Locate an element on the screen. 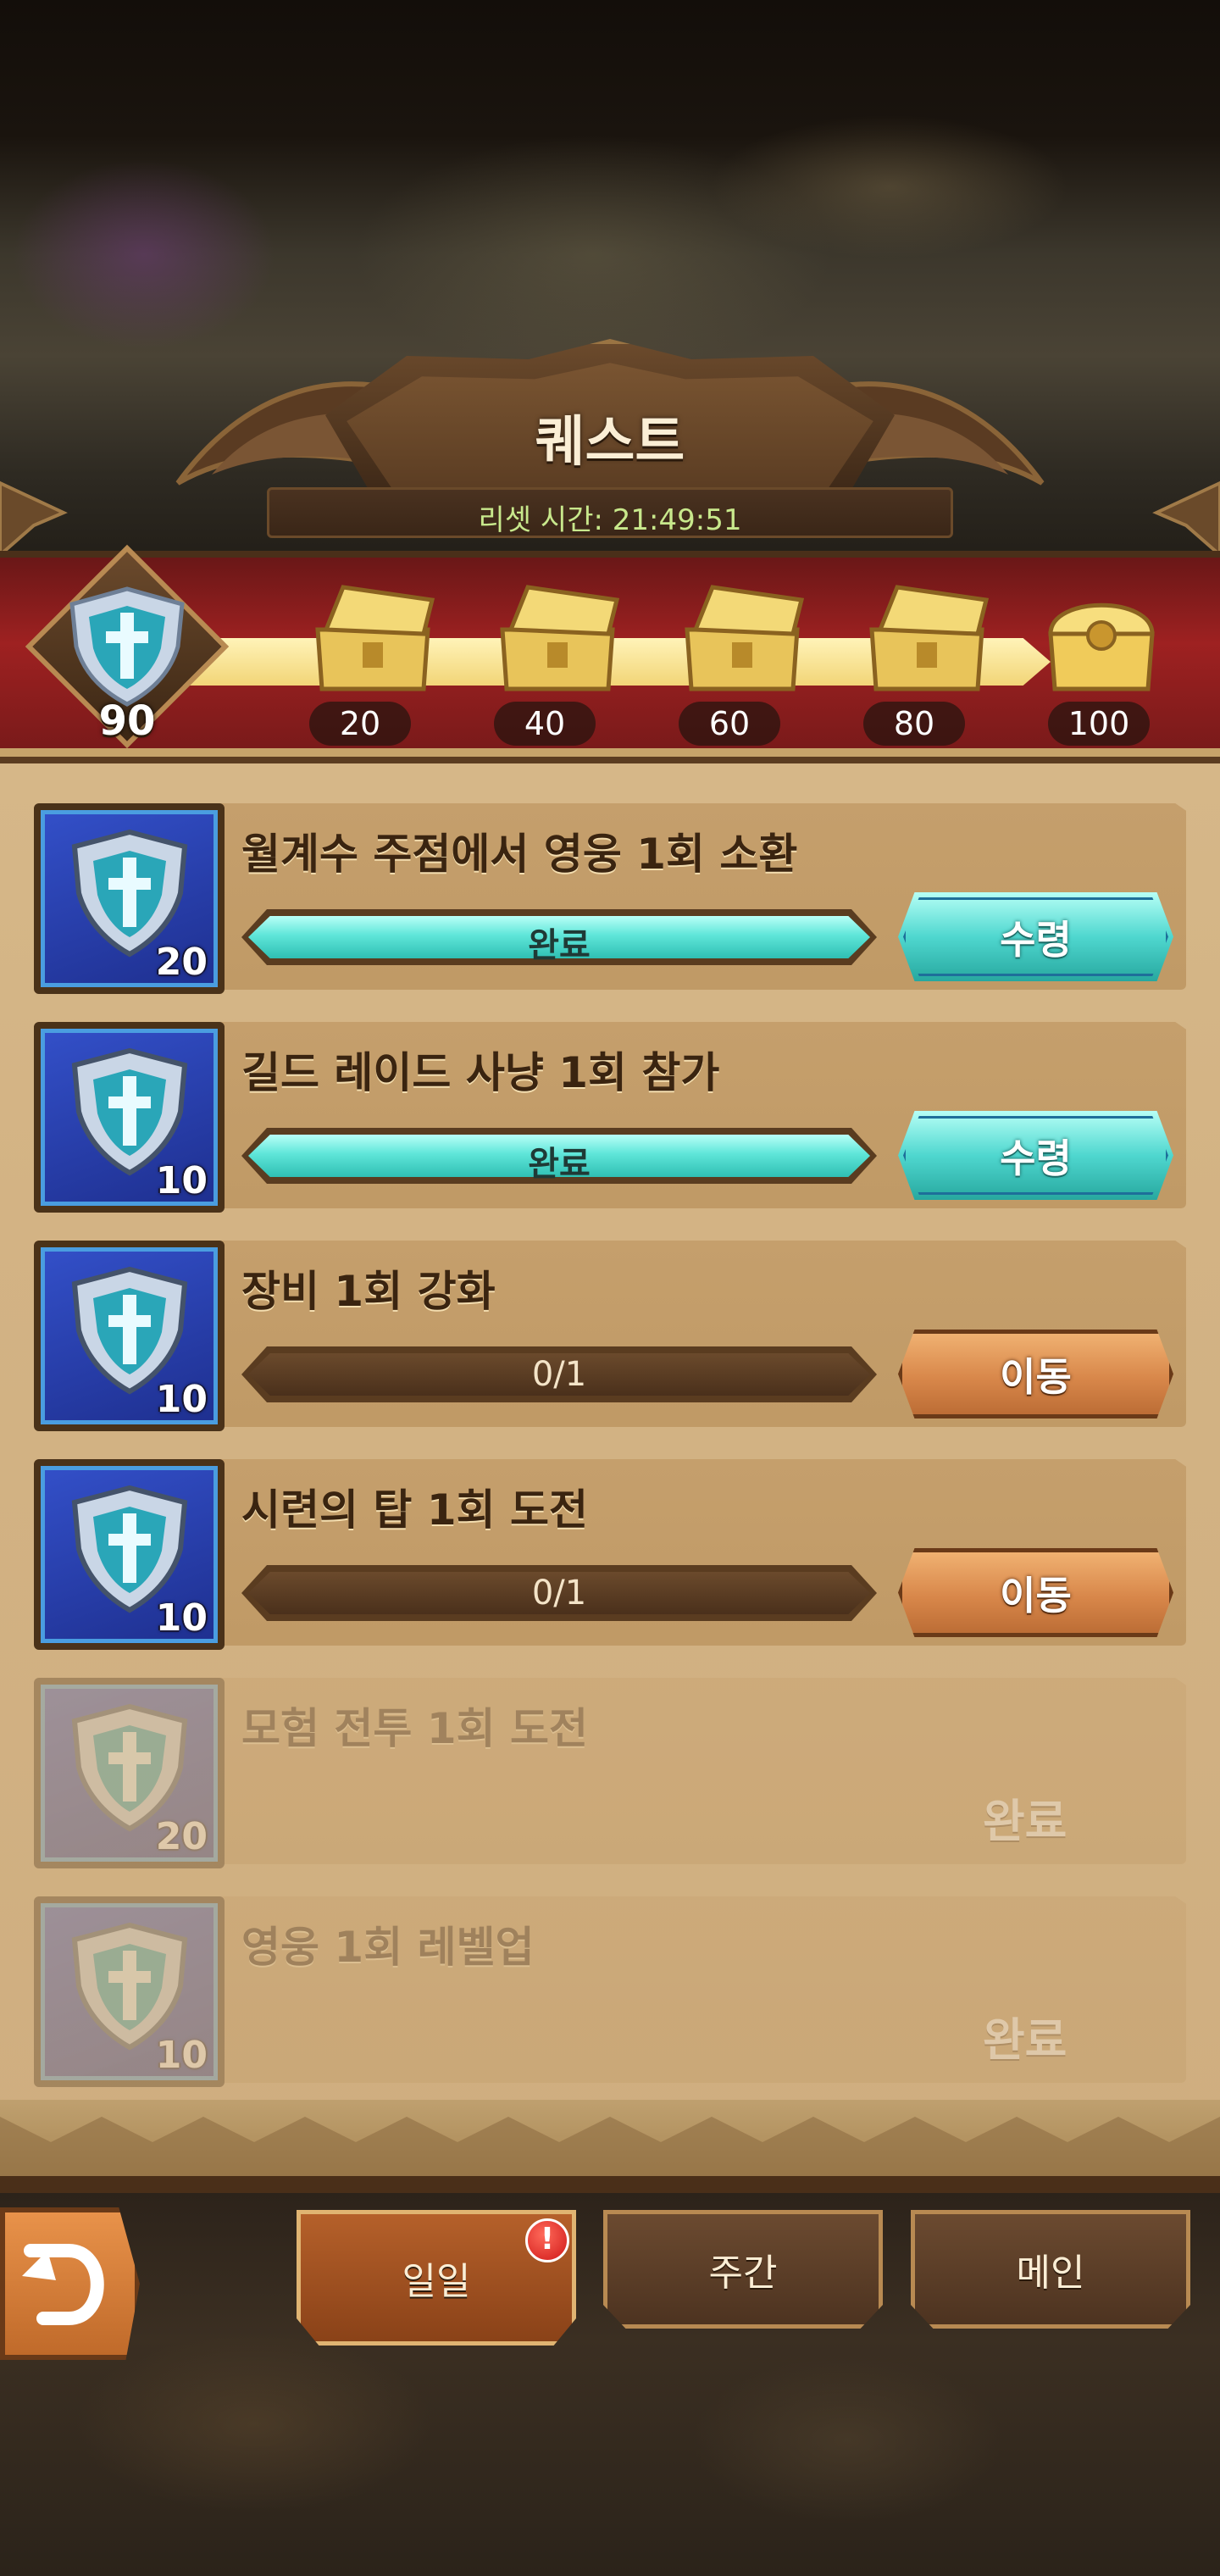 Image resolution: width=1220 pixels, height=2576 pixels. quest-item: 10 장비 1회 강화 0/1 이동 is located at coordinates (610, 1336).